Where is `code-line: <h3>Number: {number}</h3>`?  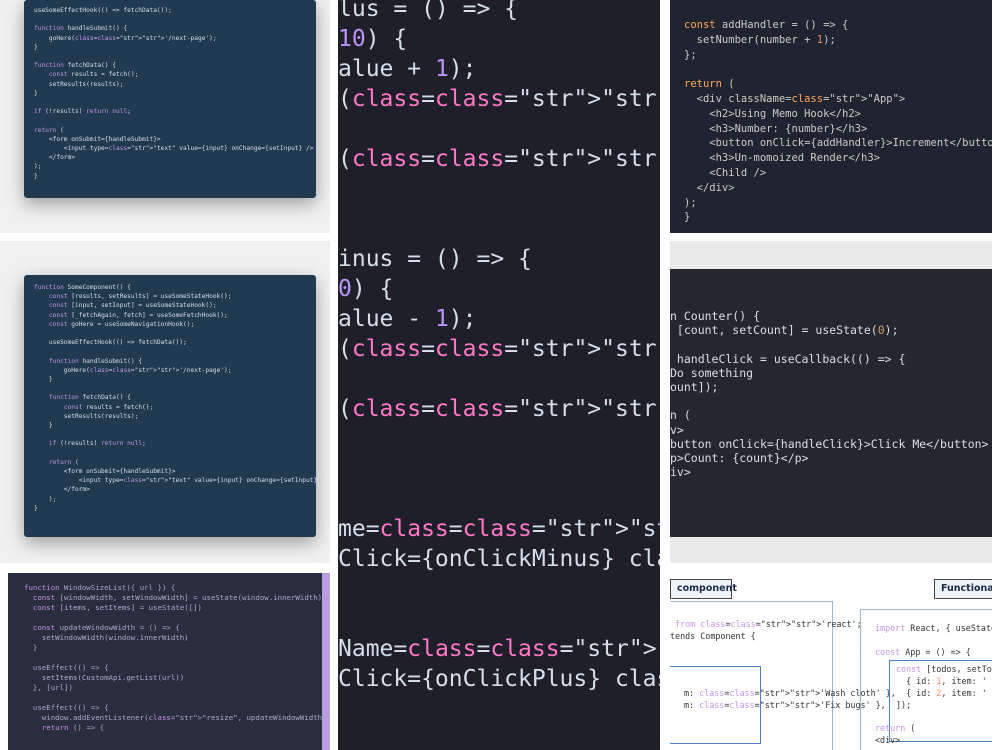
code-line: <h3>Number: {number}</h3> is located at coordinates (776, 128).